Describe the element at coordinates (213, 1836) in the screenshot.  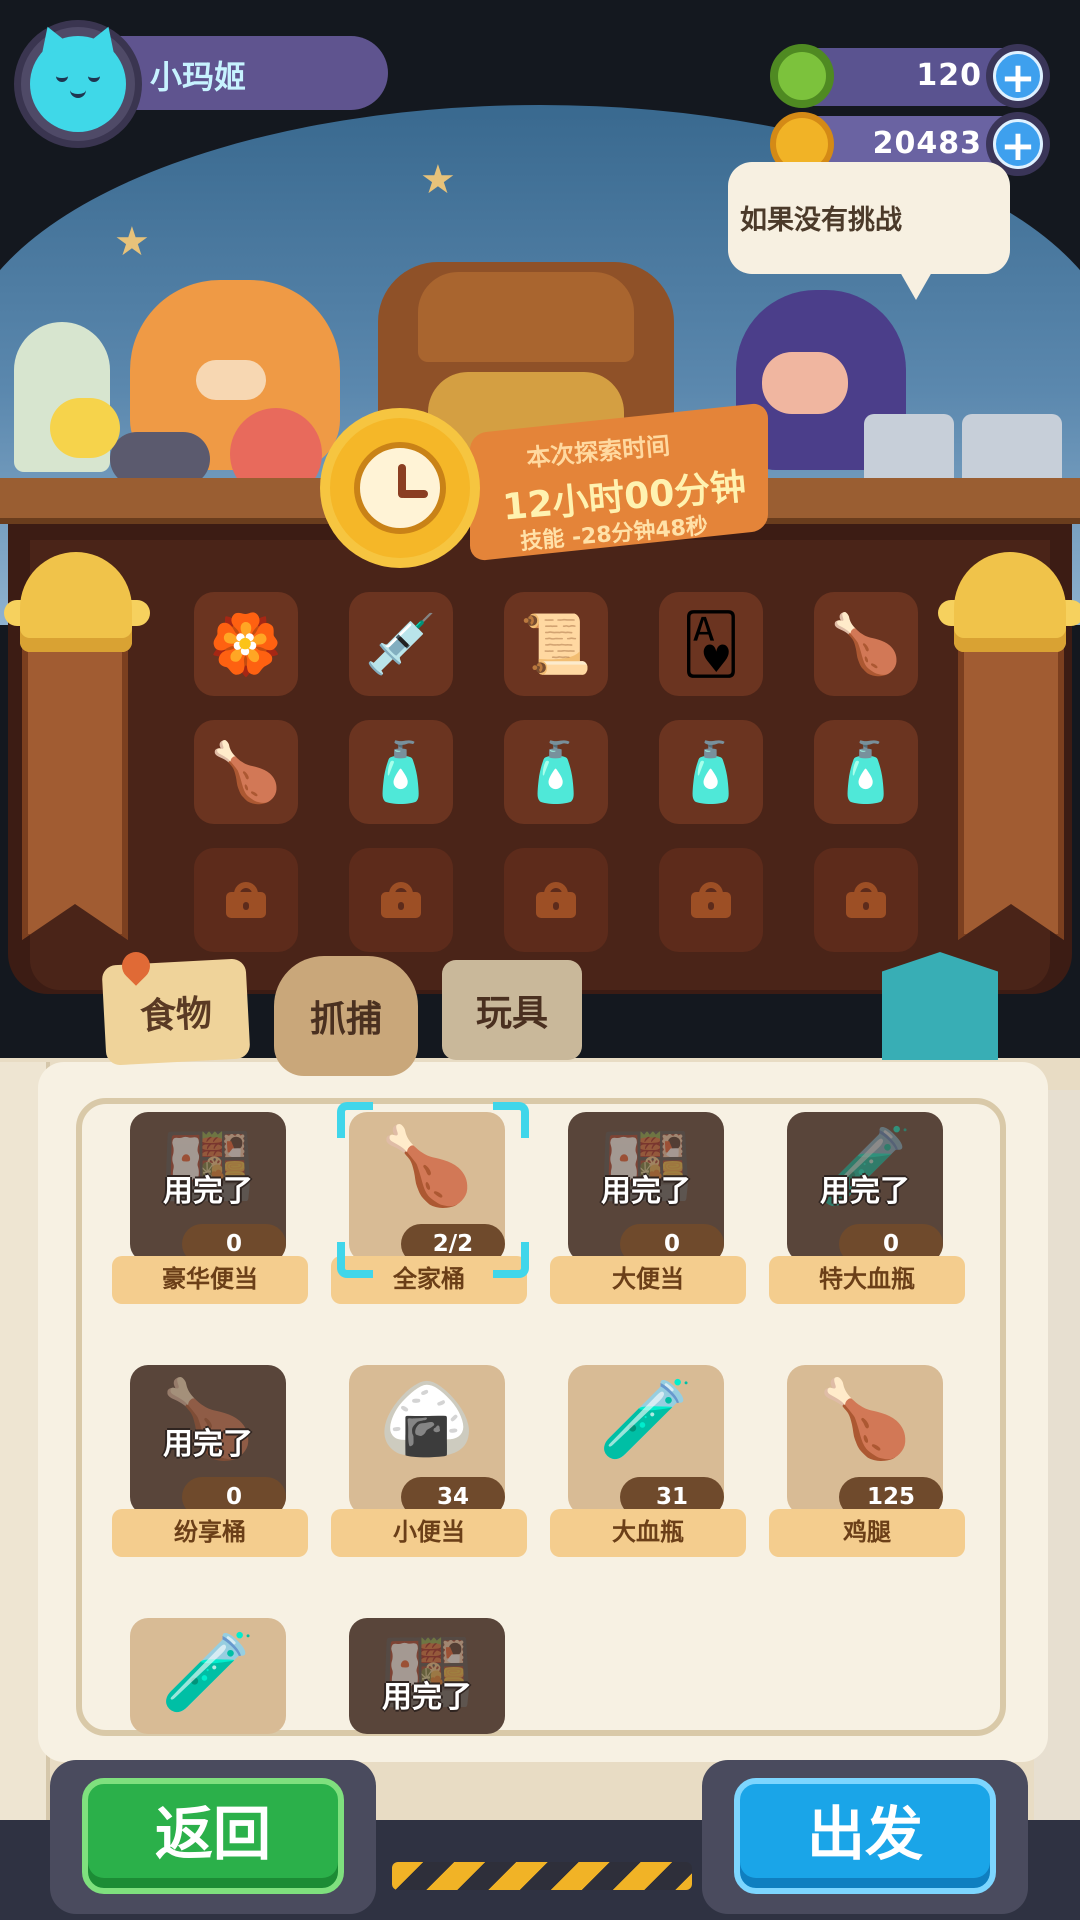
I see `back-button: 返回` at that location.